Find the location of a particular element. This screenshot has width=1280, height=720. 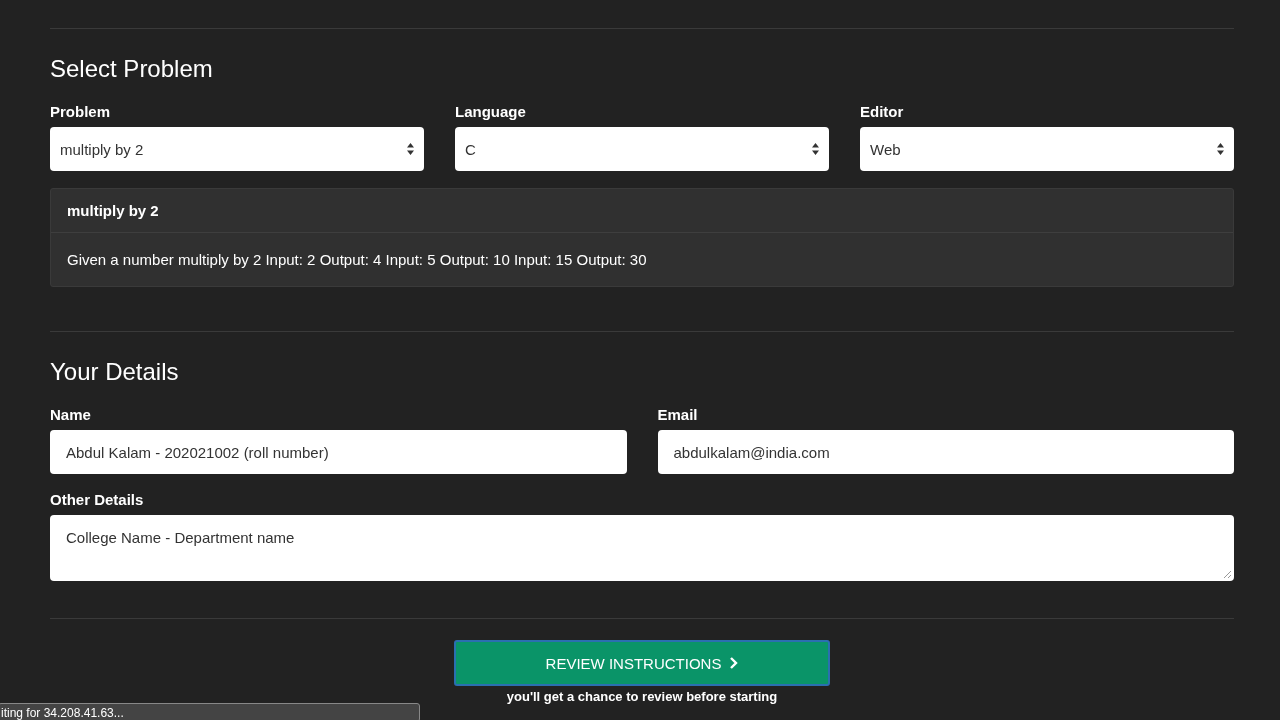

select-field: C is located at coordinates (642, 149).